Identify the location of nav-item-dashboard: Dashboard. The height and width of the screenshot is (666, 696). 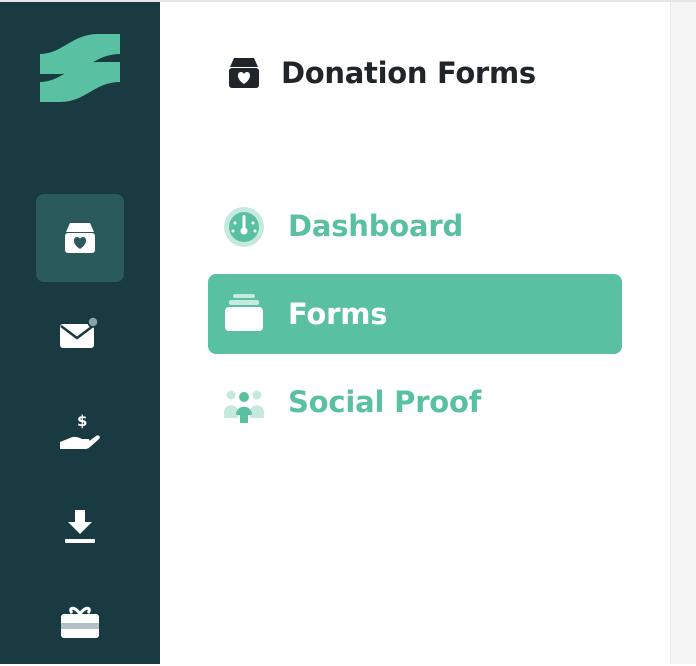
(415, 226).